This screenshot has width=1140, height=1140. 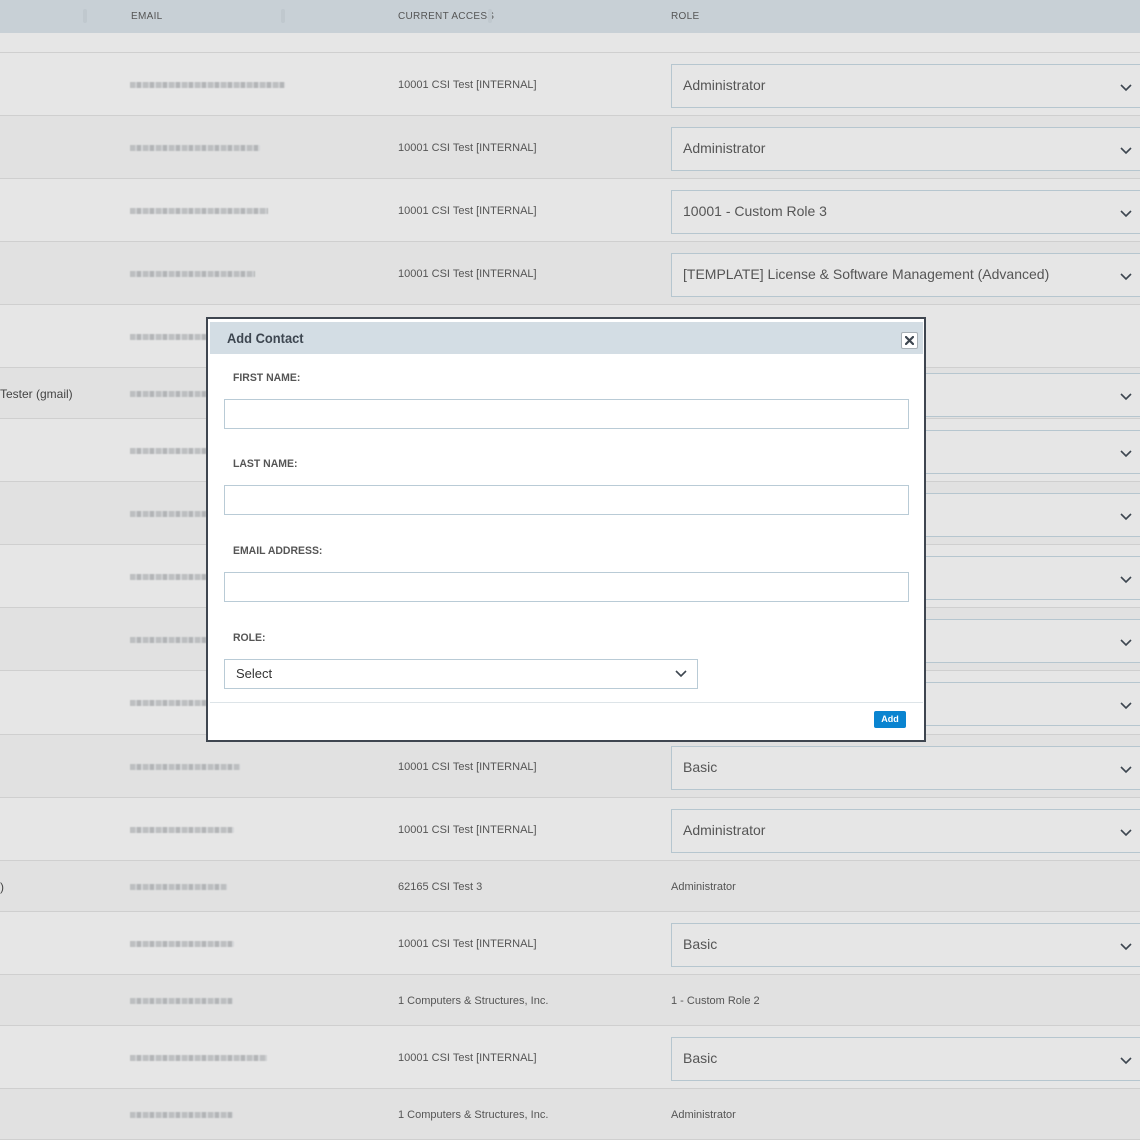 What do you see at coordinates (36, 394) in the screenshot?
I see `contact-name: Tester (gmail)` at bounding box center [36, 394].